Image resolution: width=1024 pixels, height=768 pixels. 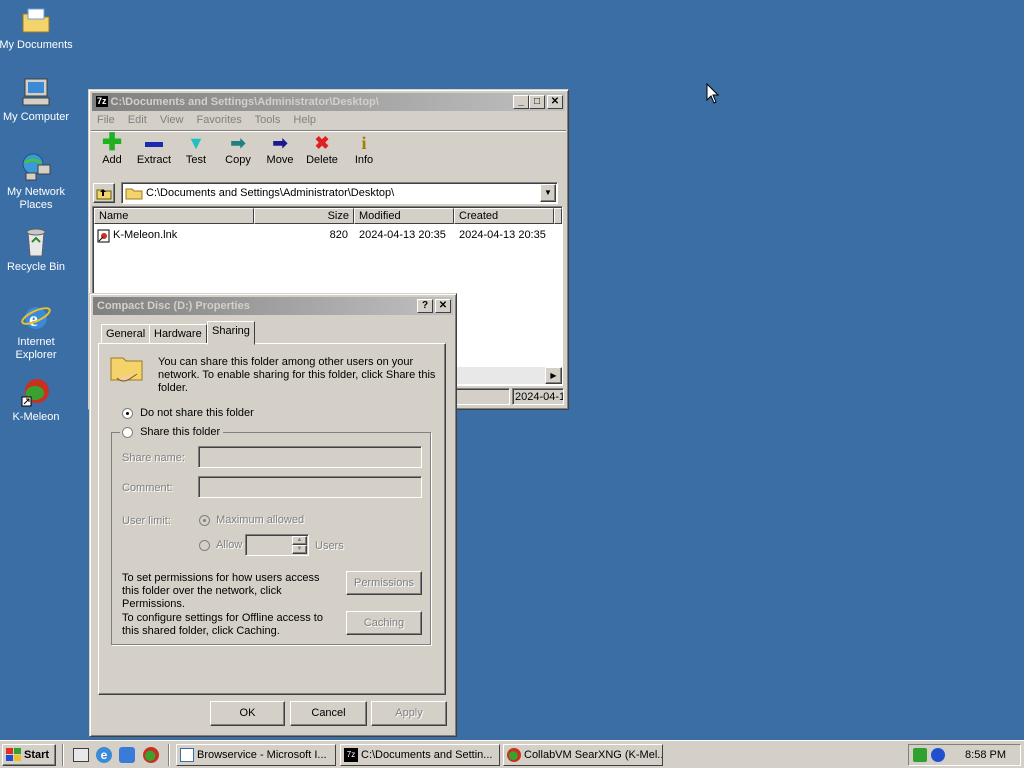 What do you see at coordinates (402, 235) in the screenshot?
I see `cell-modified: 2024-04-13 20:35` at bounding box center [402, 235].